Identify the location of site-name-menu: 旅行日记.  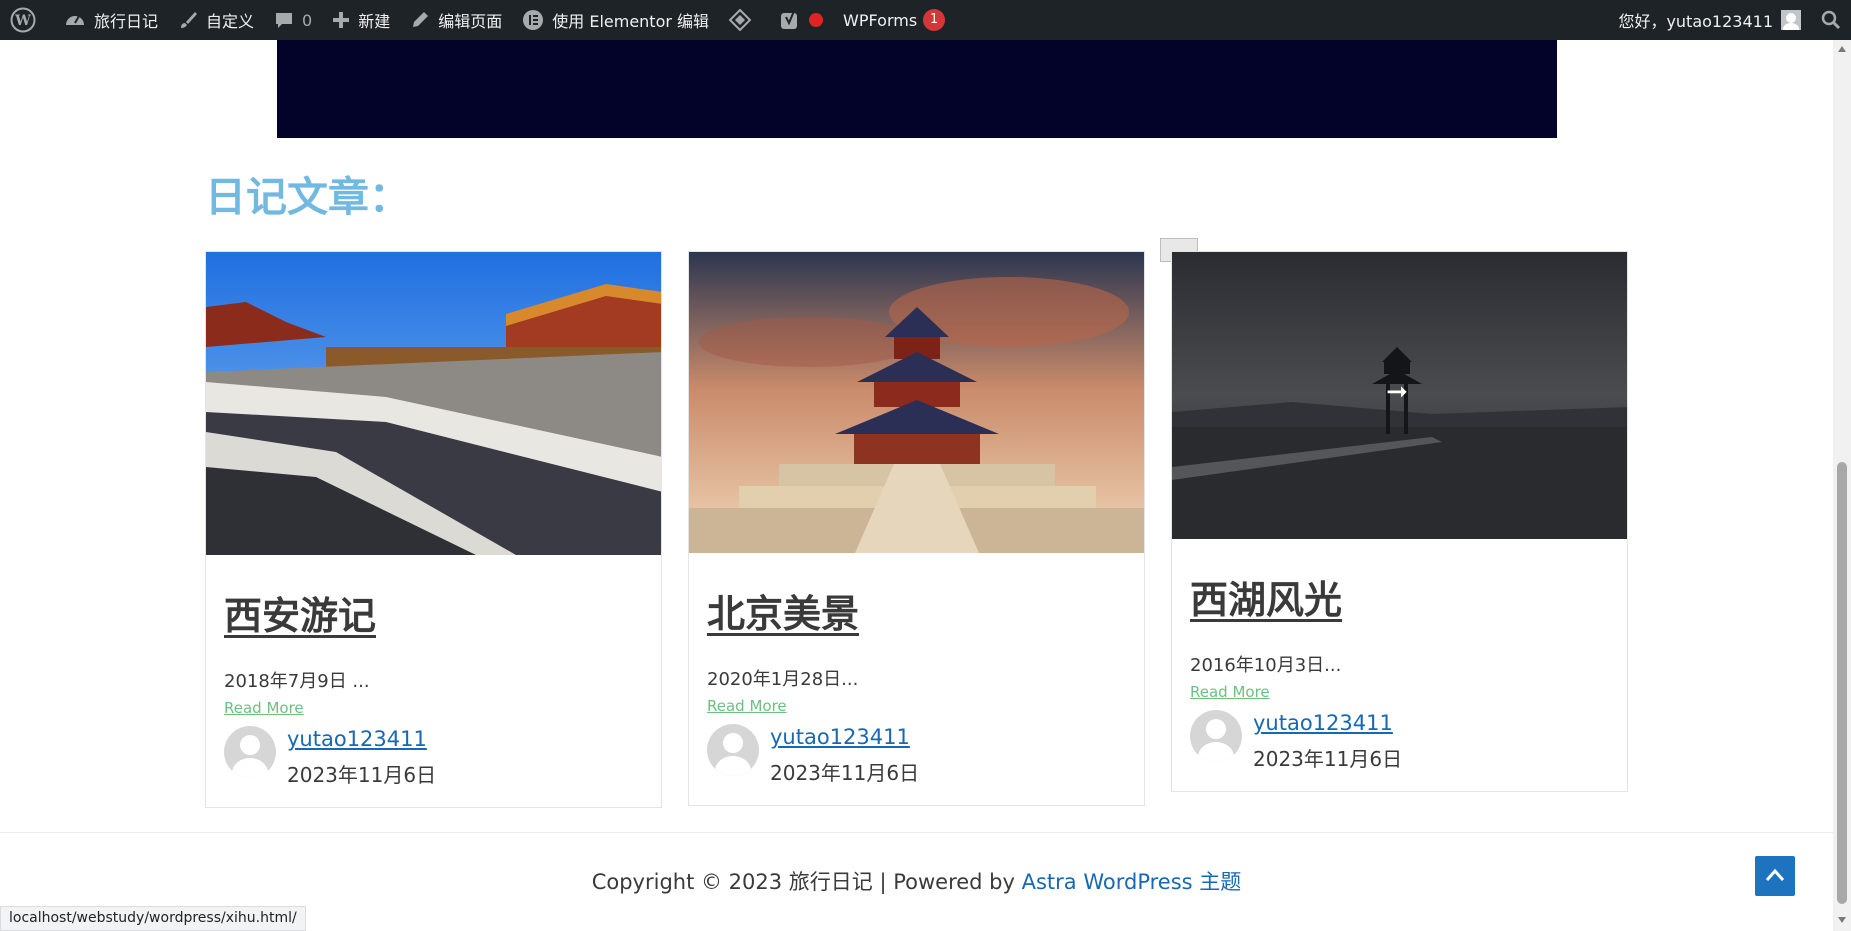
(111, 20).